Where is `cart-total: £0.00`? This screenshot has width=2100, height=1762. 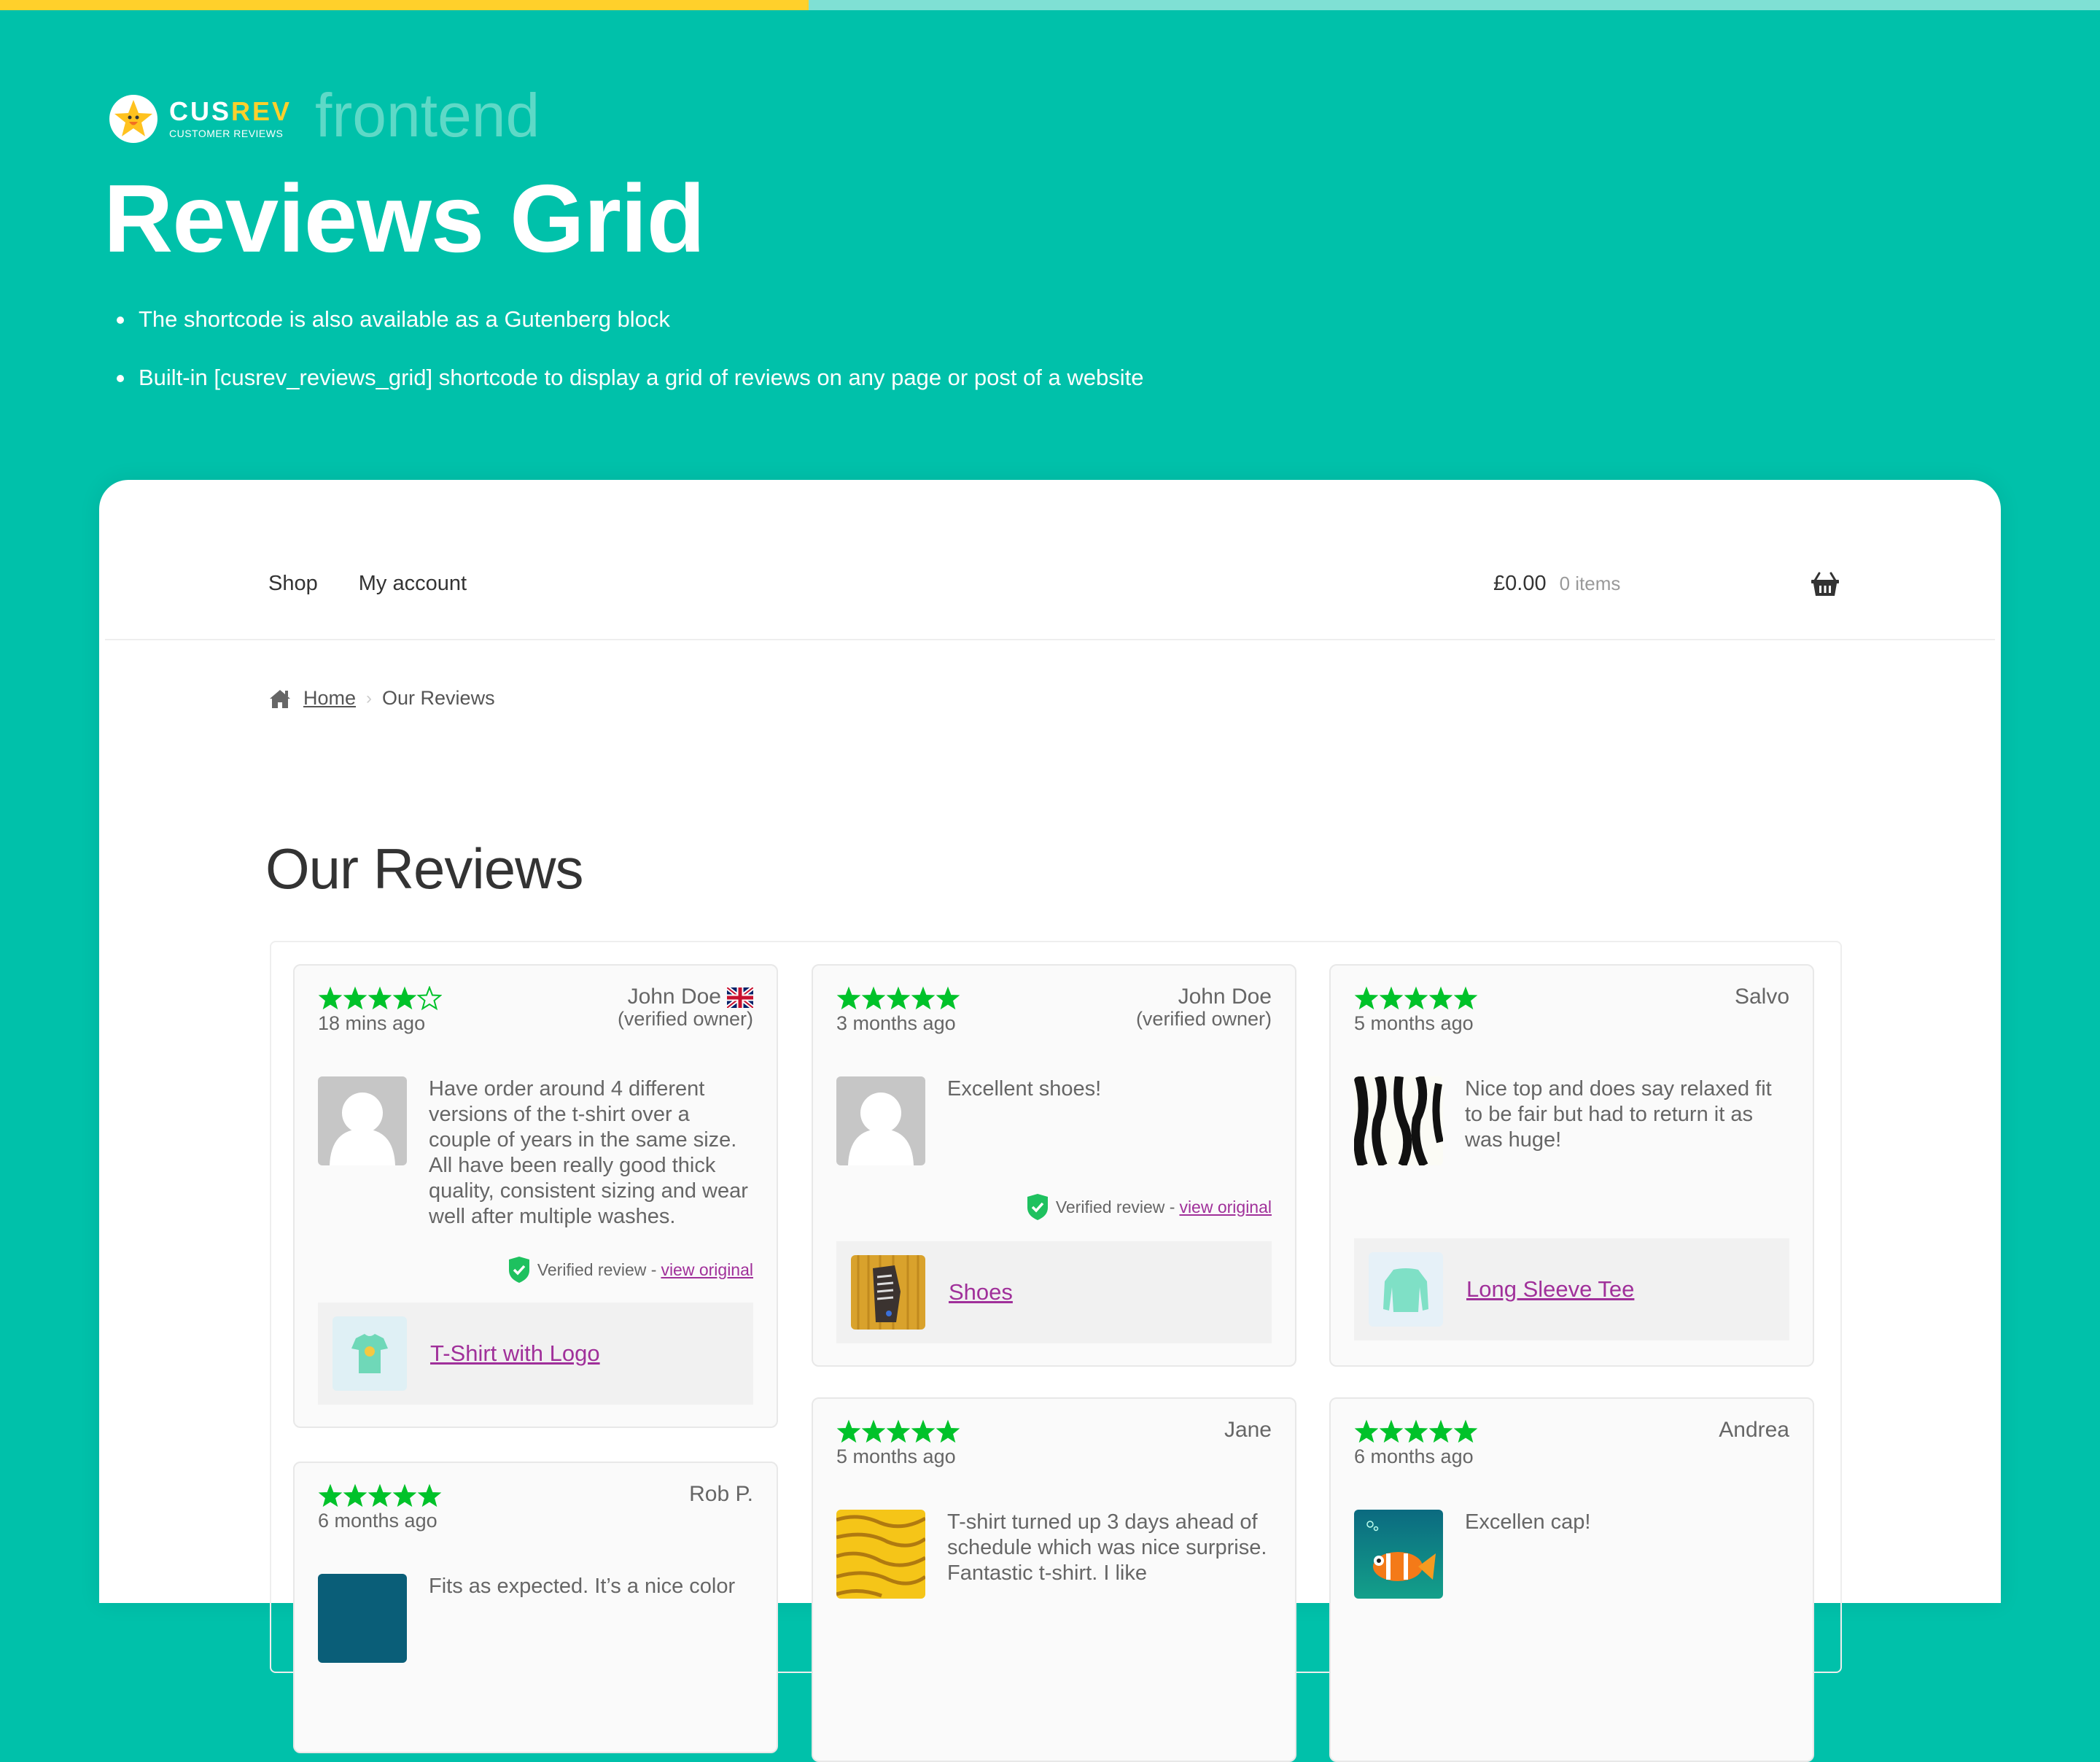 cart-total: £0.00 is located at coordinates (1520, 583).